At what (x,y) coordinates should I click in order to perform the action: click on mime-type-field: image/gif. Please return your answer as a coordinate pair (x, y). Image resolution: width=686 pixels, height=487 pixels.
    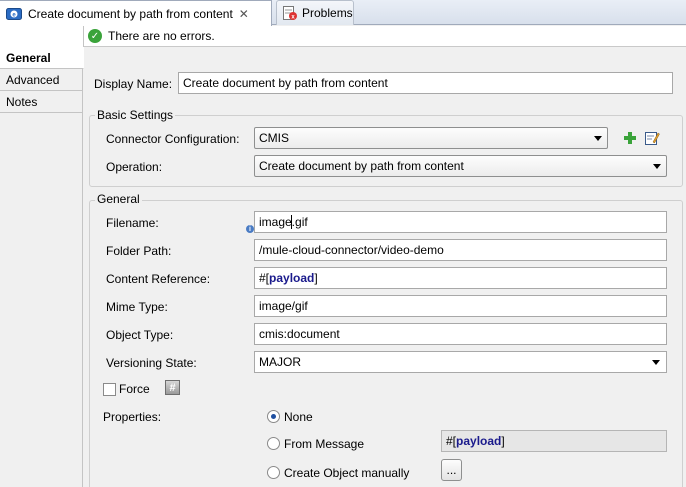
    Looking at the image, I should click on (460, 306).